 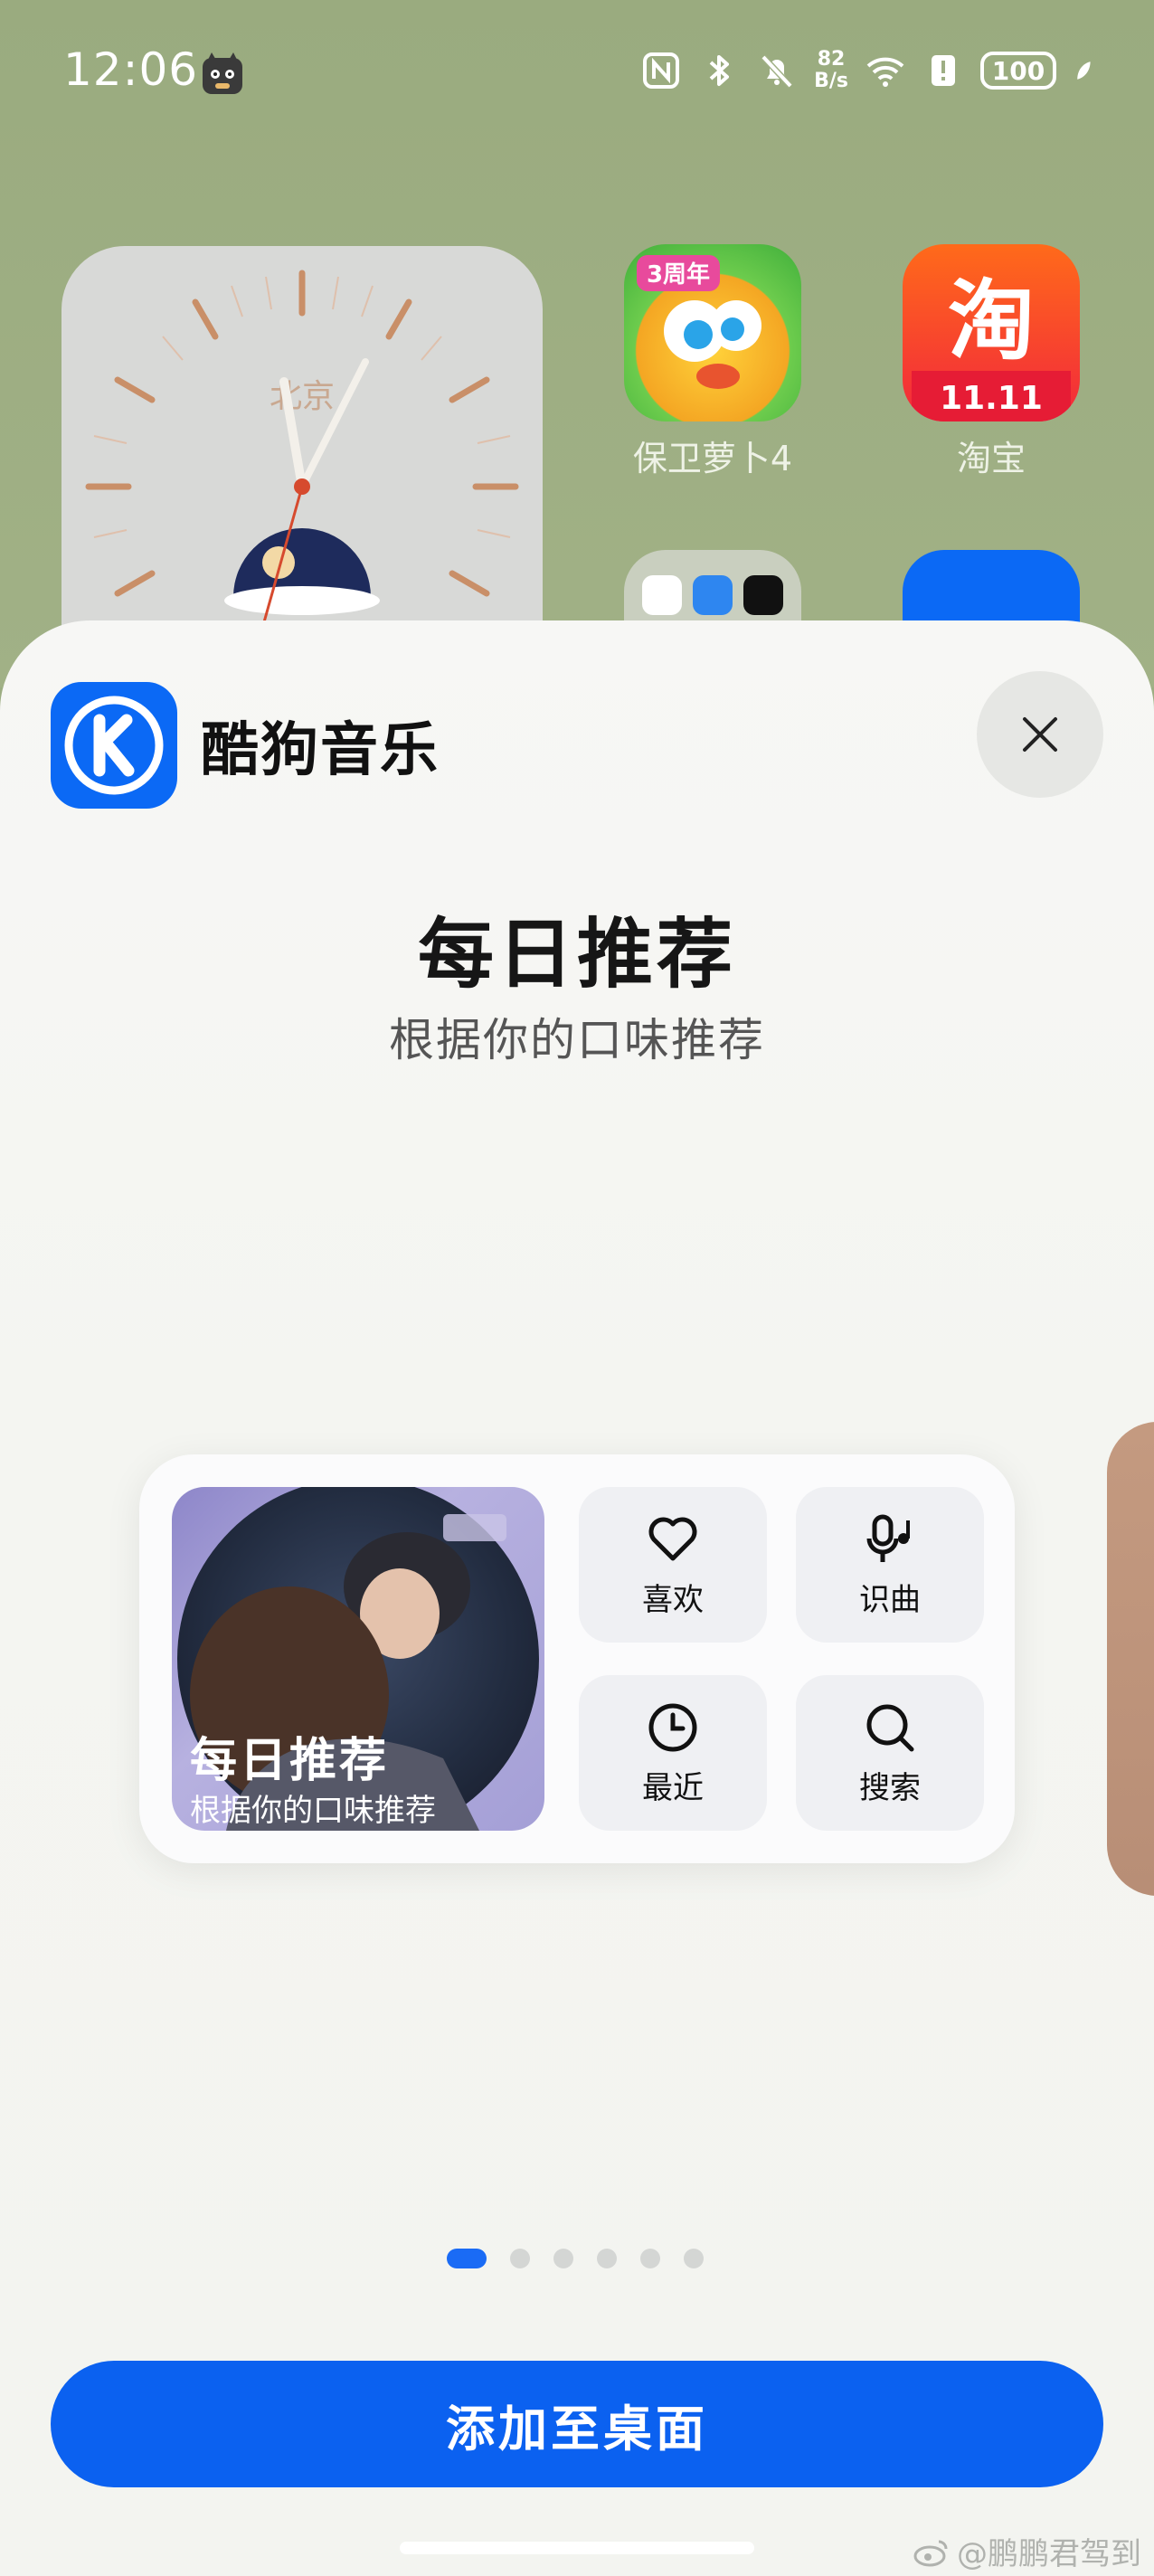 I want to click on mic-note-icon, so click(x=888, y=1538).